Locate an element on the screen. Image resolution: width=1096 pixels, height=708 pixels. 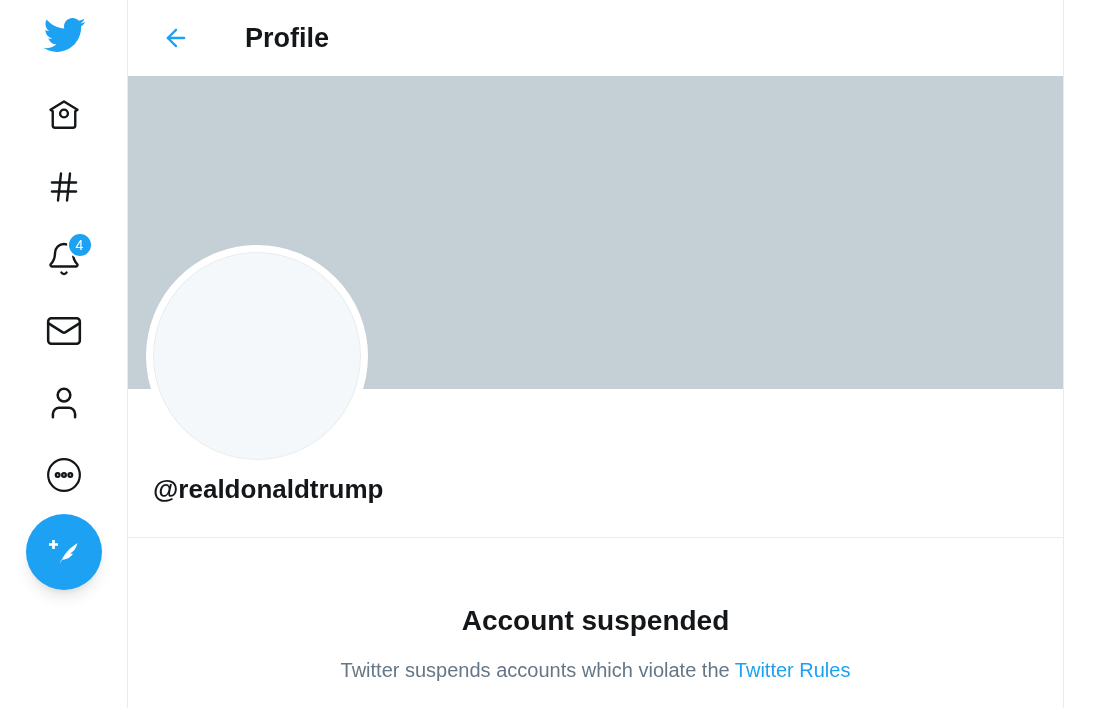
suspended-message: Twitter suspends accounts which violate the Twitter Rules is located at coordinates (595, 670).